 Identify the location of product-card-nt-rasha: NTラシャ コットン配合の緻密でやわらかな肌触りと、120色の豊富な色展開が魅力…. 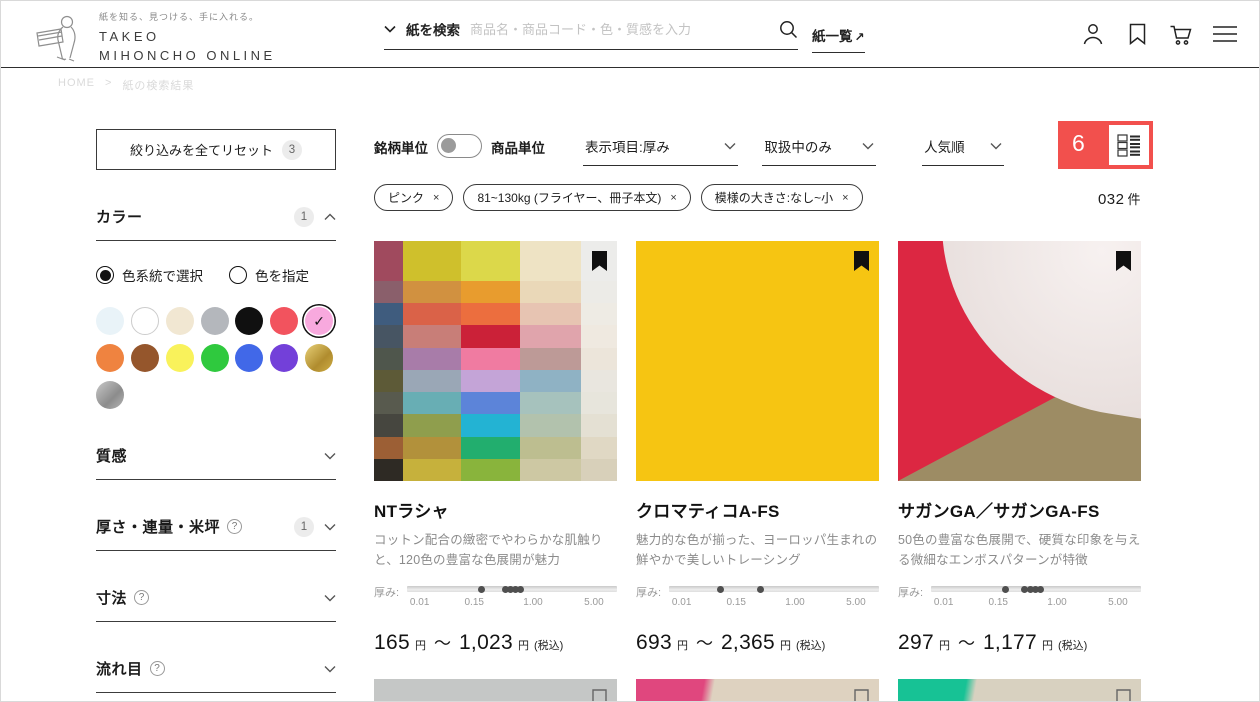
(495, 448).